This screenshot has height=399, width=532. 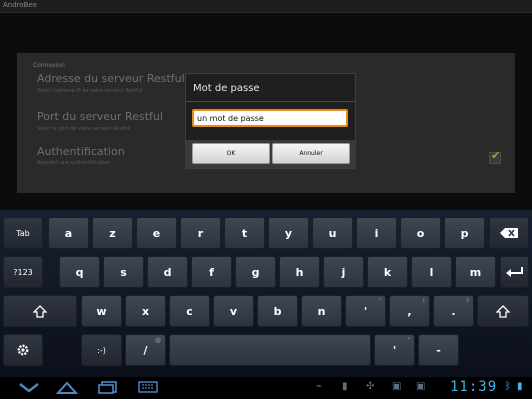 I want to click on key-tab: Tab, so click(x=23, y=233).